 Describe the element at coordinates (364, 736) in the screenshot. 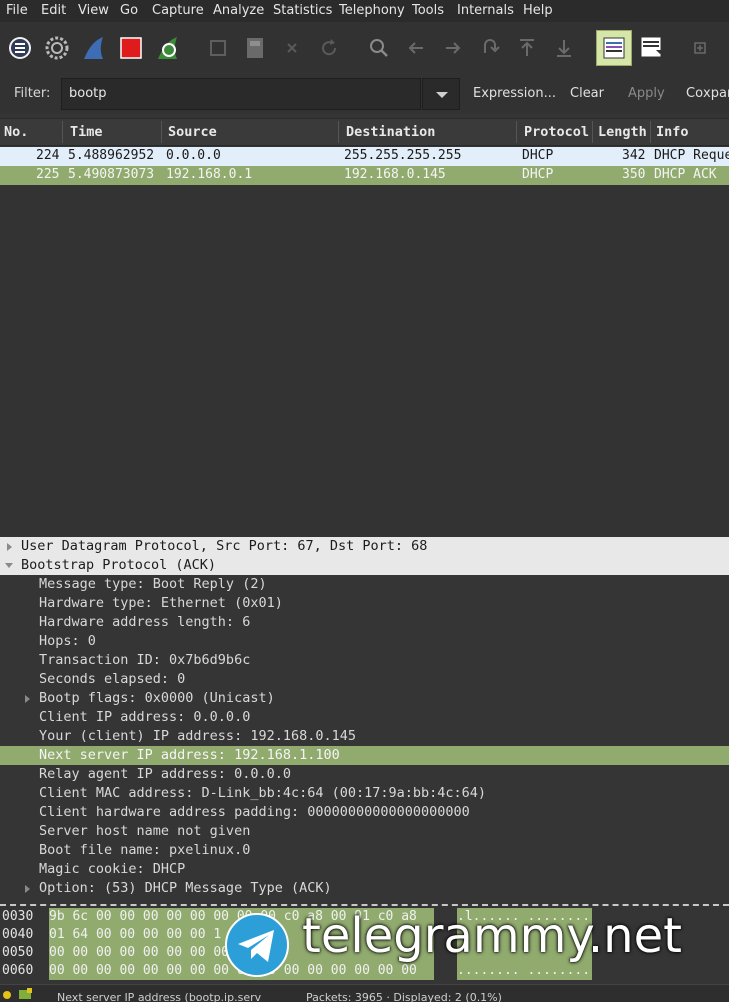

I see `tree-field: Your (client) IP address: 192.168.0.145` at that location.